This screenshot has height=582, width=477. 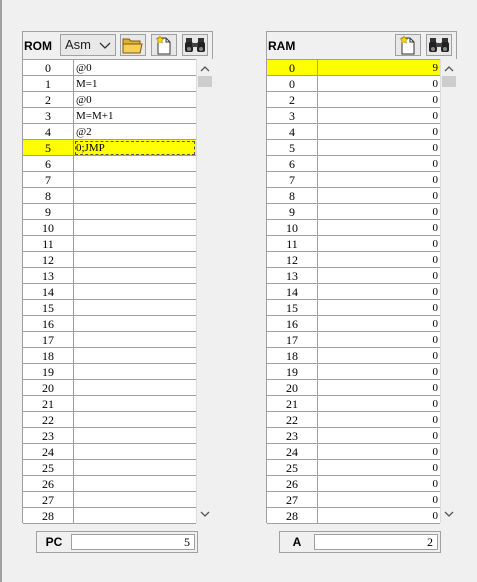 What do you see at coordinates (292, 212) in the screenshot?
I see `address-cell: 9` at bounding box center [292, 212].